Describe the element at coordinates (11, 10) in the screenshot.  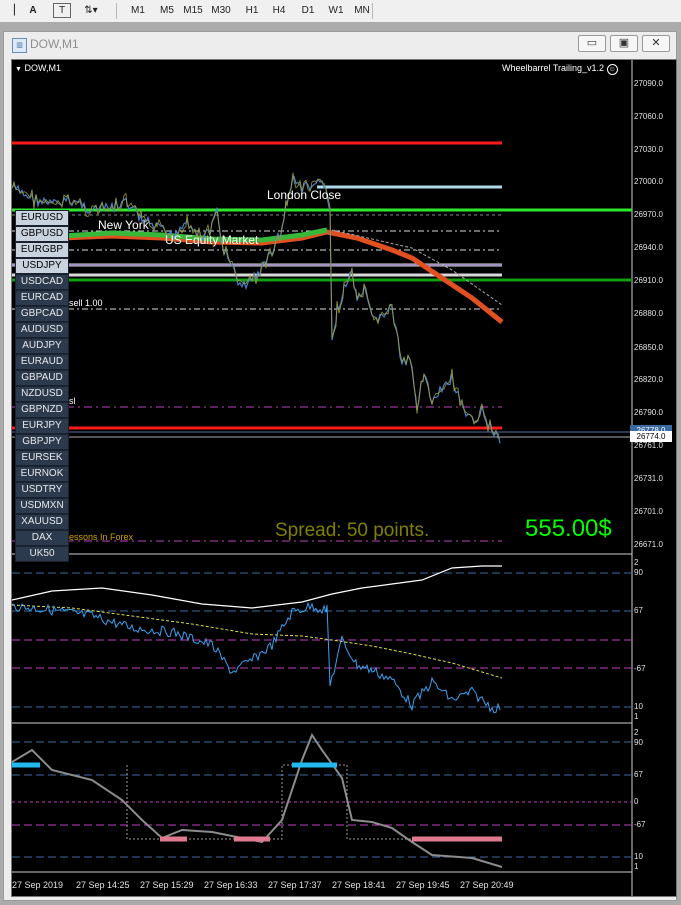
I see `toolbar-left-tool: ▕` at that location.